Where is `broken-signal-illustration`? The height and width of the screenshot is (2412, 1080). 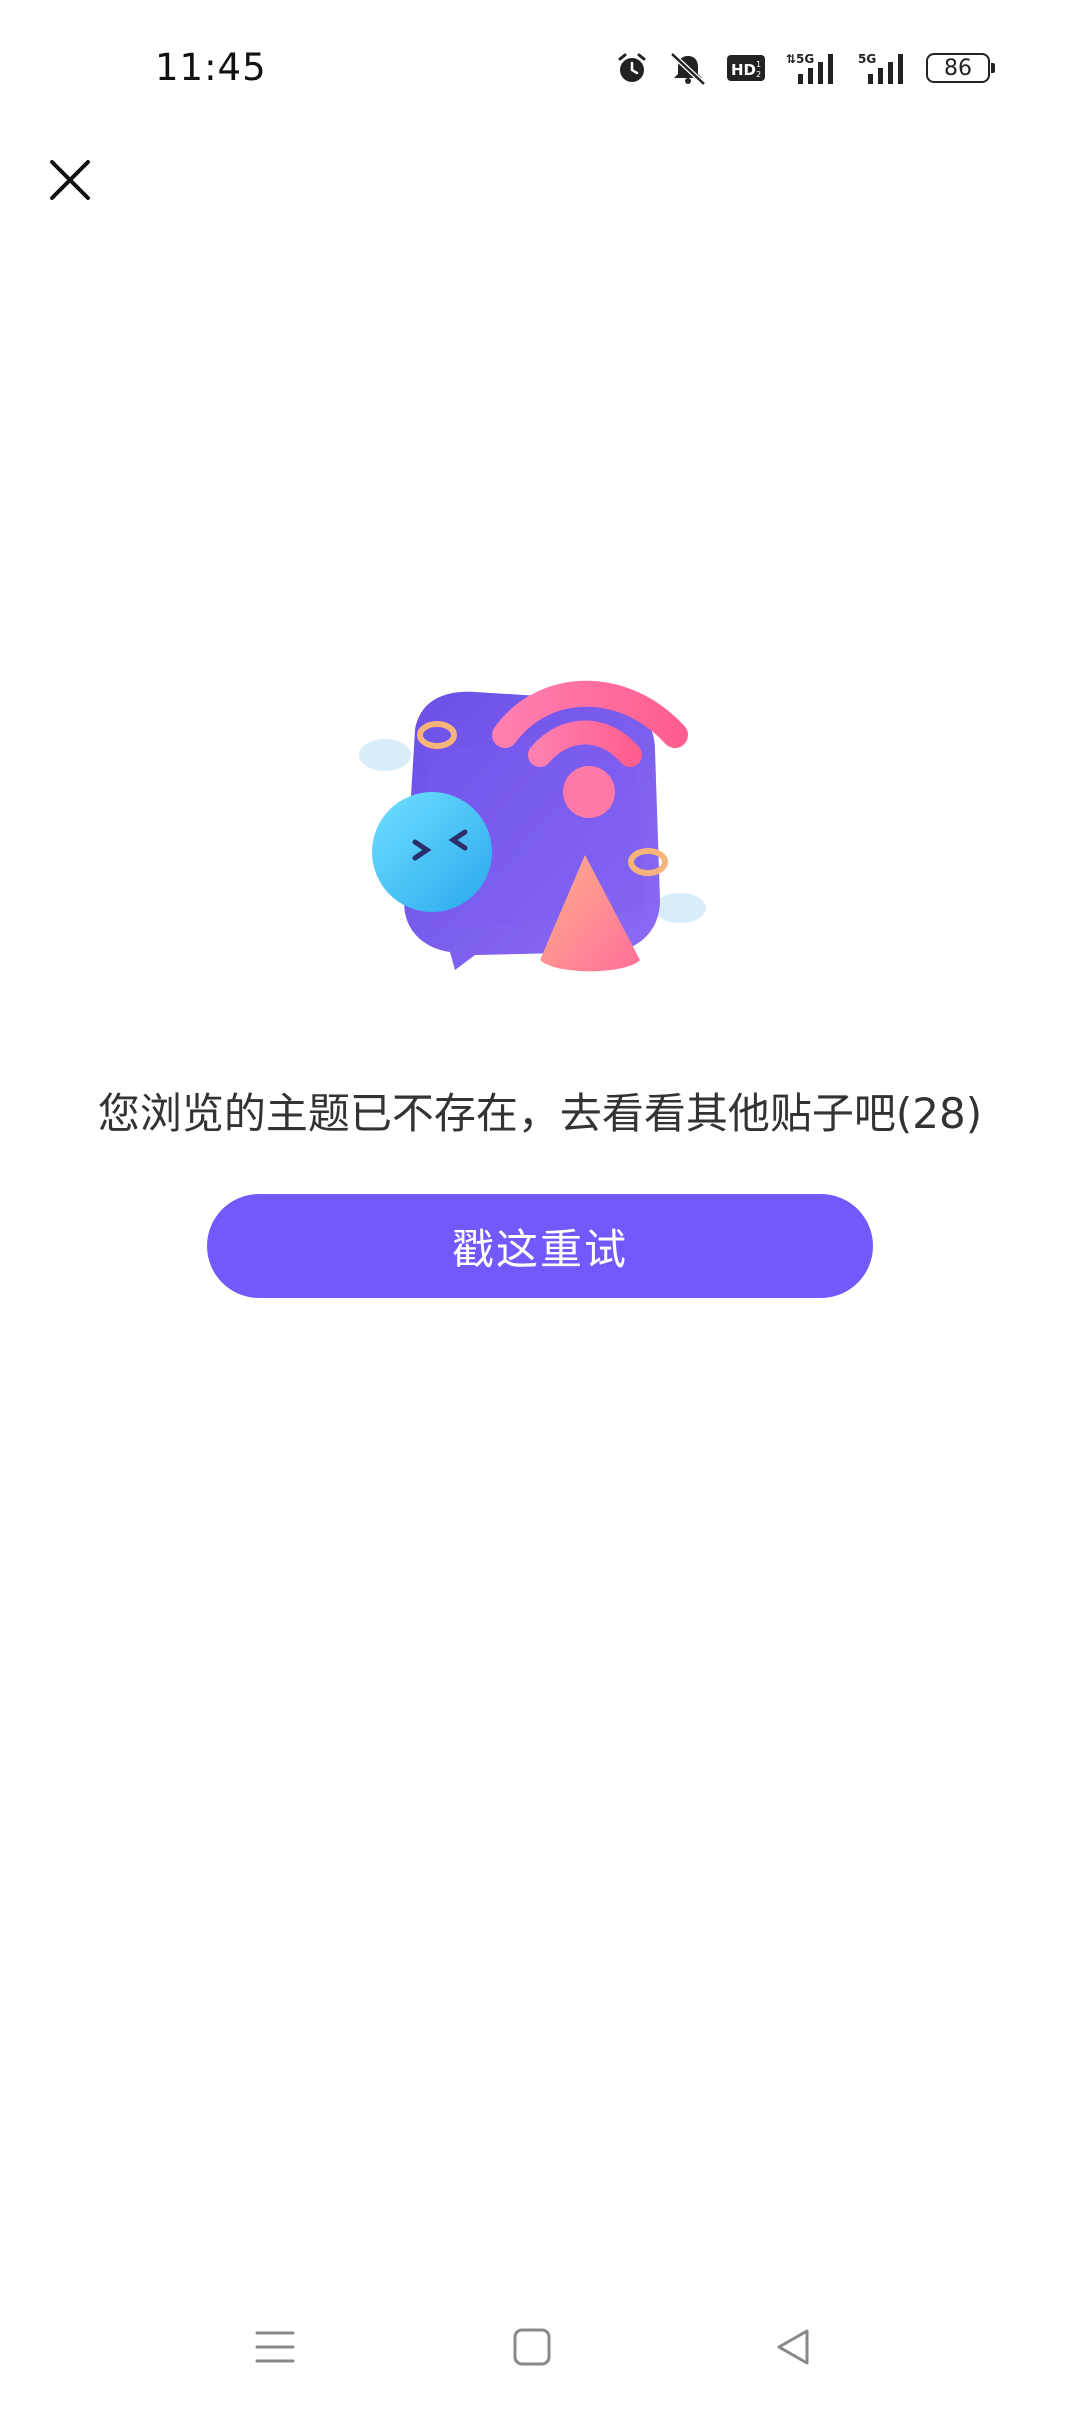 broken-signal-illustration is located at coordinates (535, 825).